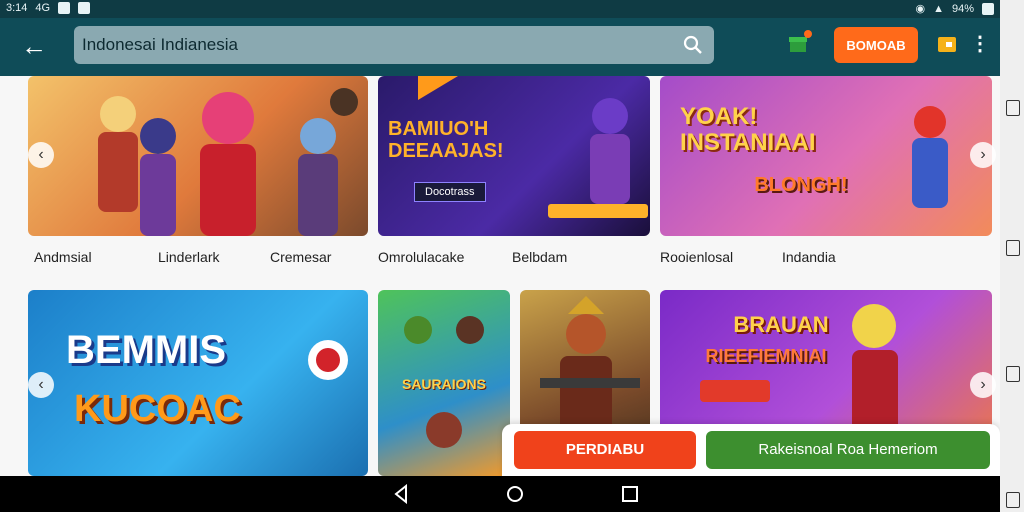 The height and width of the screenshot is (512, 1024). What do you see at coordinates (801, 43) in the screenshot?
I see `gift-icon` at bounding box center [801, 43].